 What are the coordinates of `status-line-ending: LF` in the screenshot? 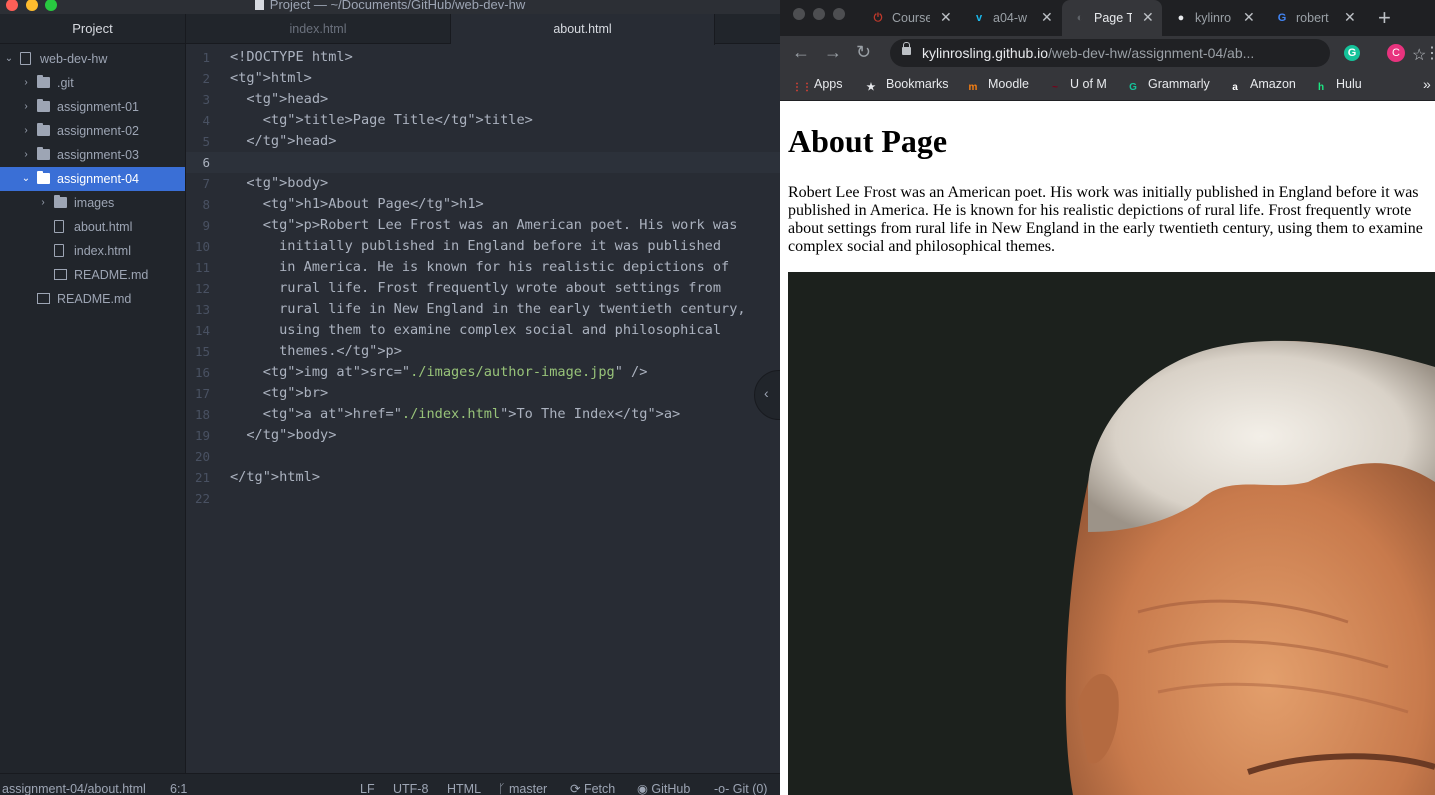 It's located at (367, 788).